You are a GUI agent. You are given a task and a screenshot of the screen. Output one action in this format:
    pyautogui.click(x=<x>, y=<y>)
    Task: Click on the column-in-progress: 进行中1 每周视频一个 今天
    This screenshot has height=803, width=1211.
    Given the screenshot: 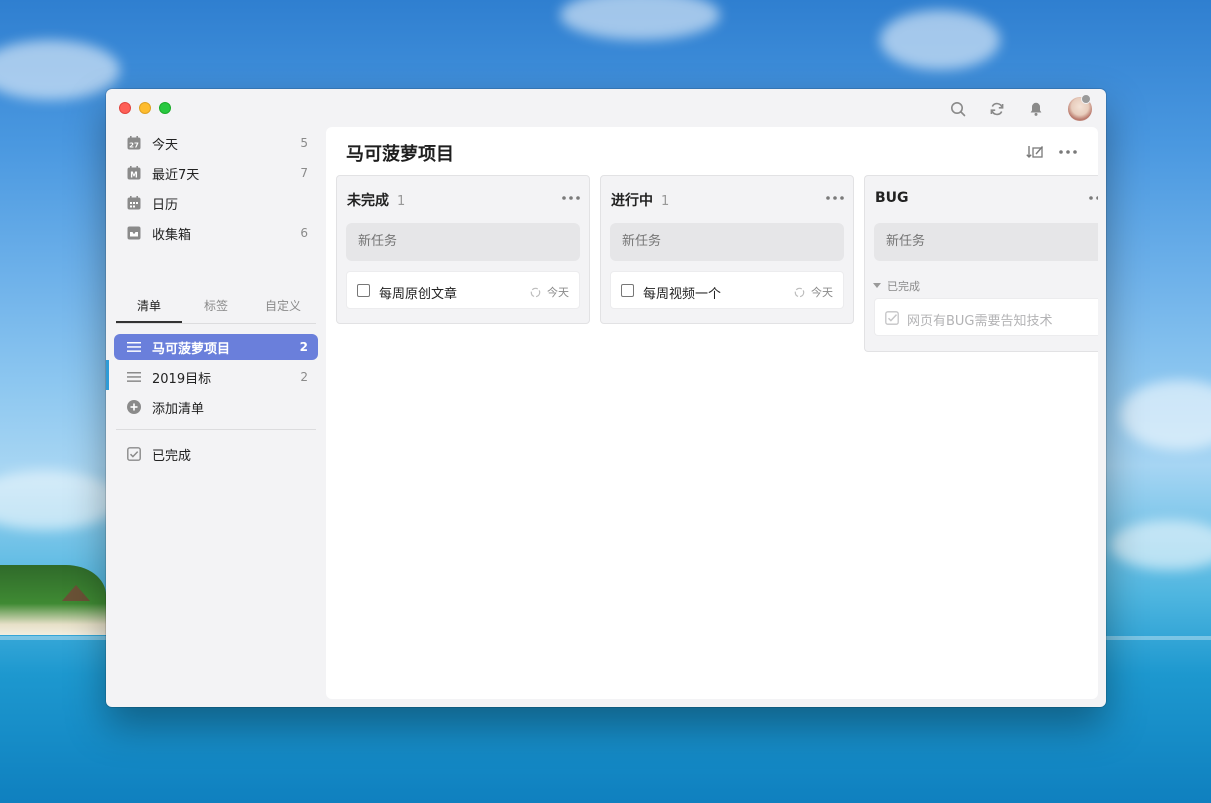 What is the action you would take?
    pyautogui.click(x=727, y=249)
    